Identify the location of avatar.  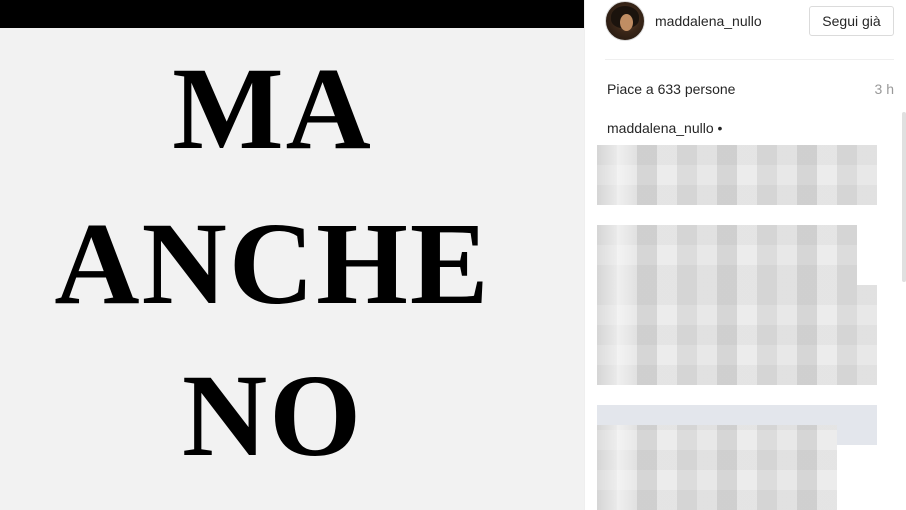
(625, 21).